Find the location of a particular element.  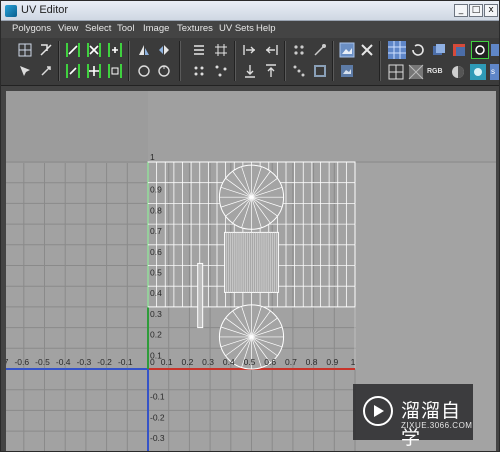

u-tick-label: -0.4 is located at coordinates (63, 362).